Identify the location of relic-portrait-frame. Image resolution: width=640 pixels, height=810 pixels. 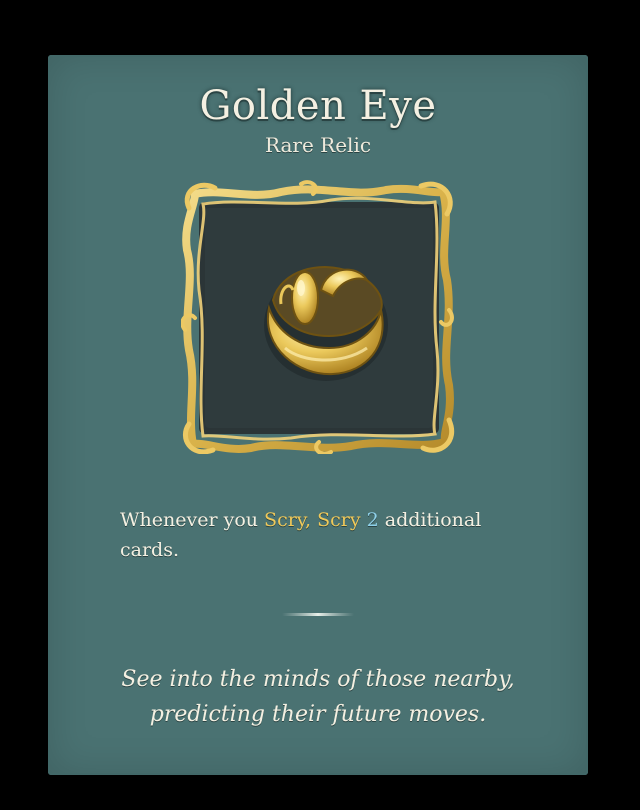
(318, 317).